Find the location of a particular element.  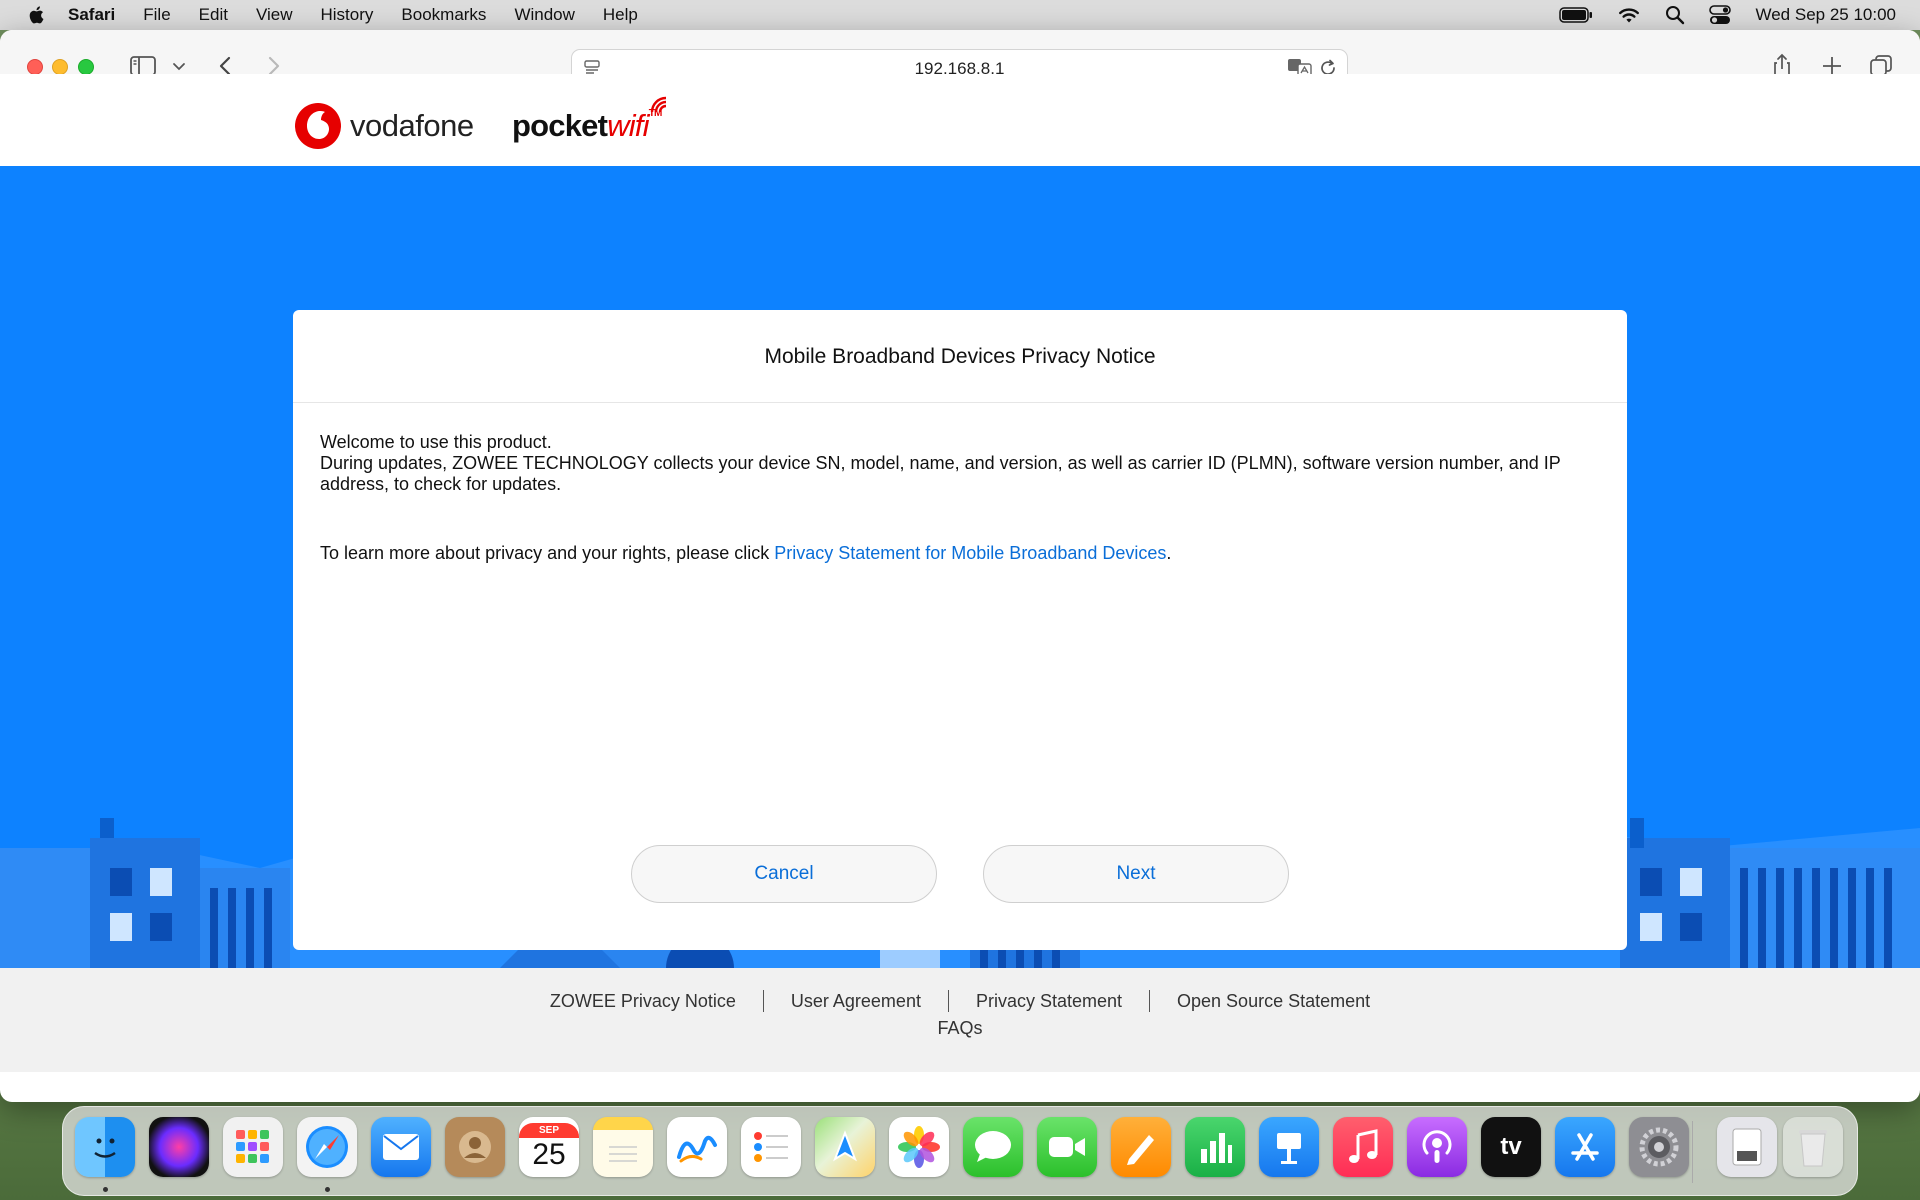

footer-link-open-source-statement: Open Source Statement is located at coordinates (1273, 1001).